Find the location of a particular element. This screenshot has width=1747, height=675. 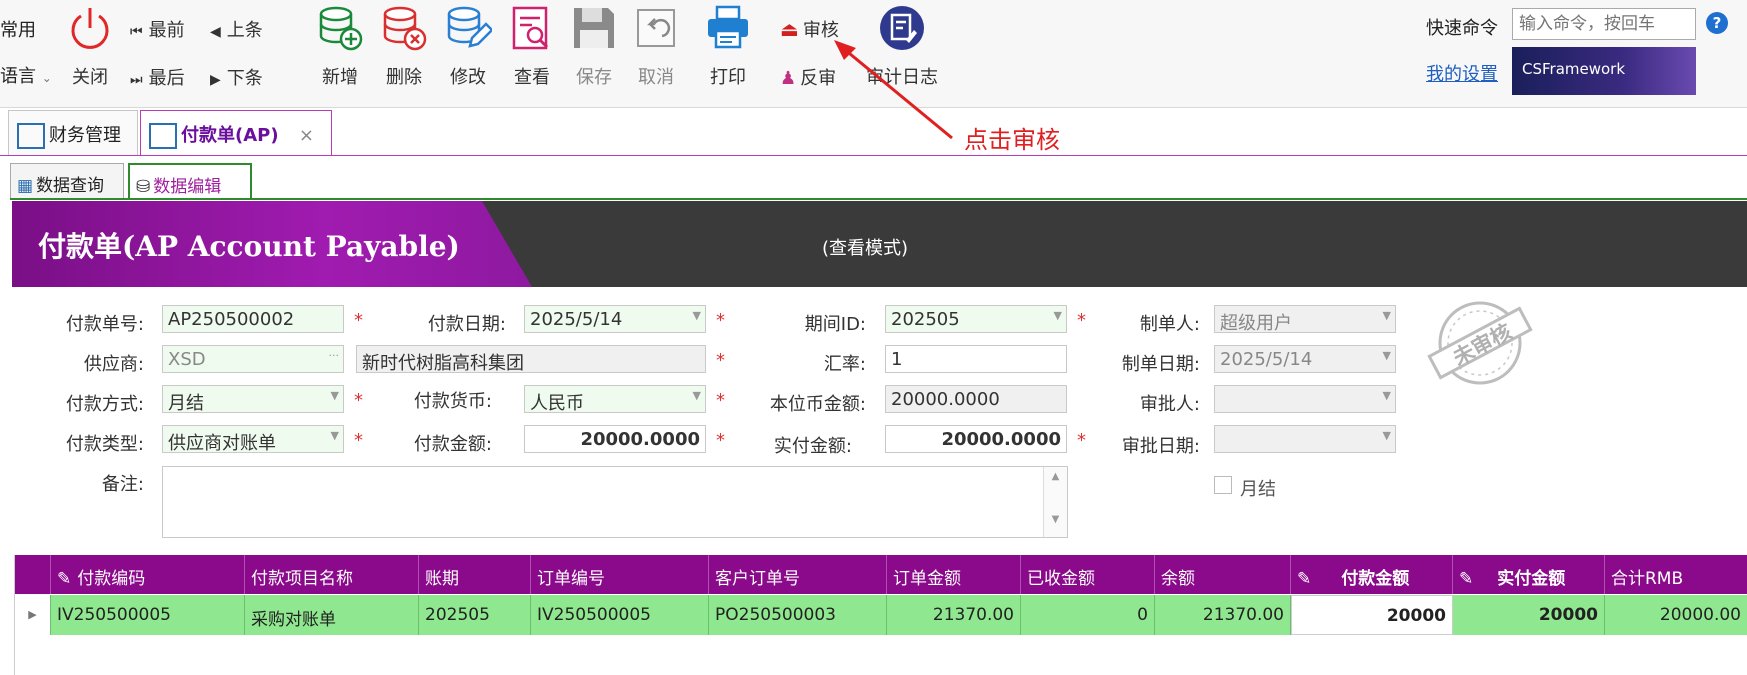

add-button: 新增 is located at coordinates (340, 46).